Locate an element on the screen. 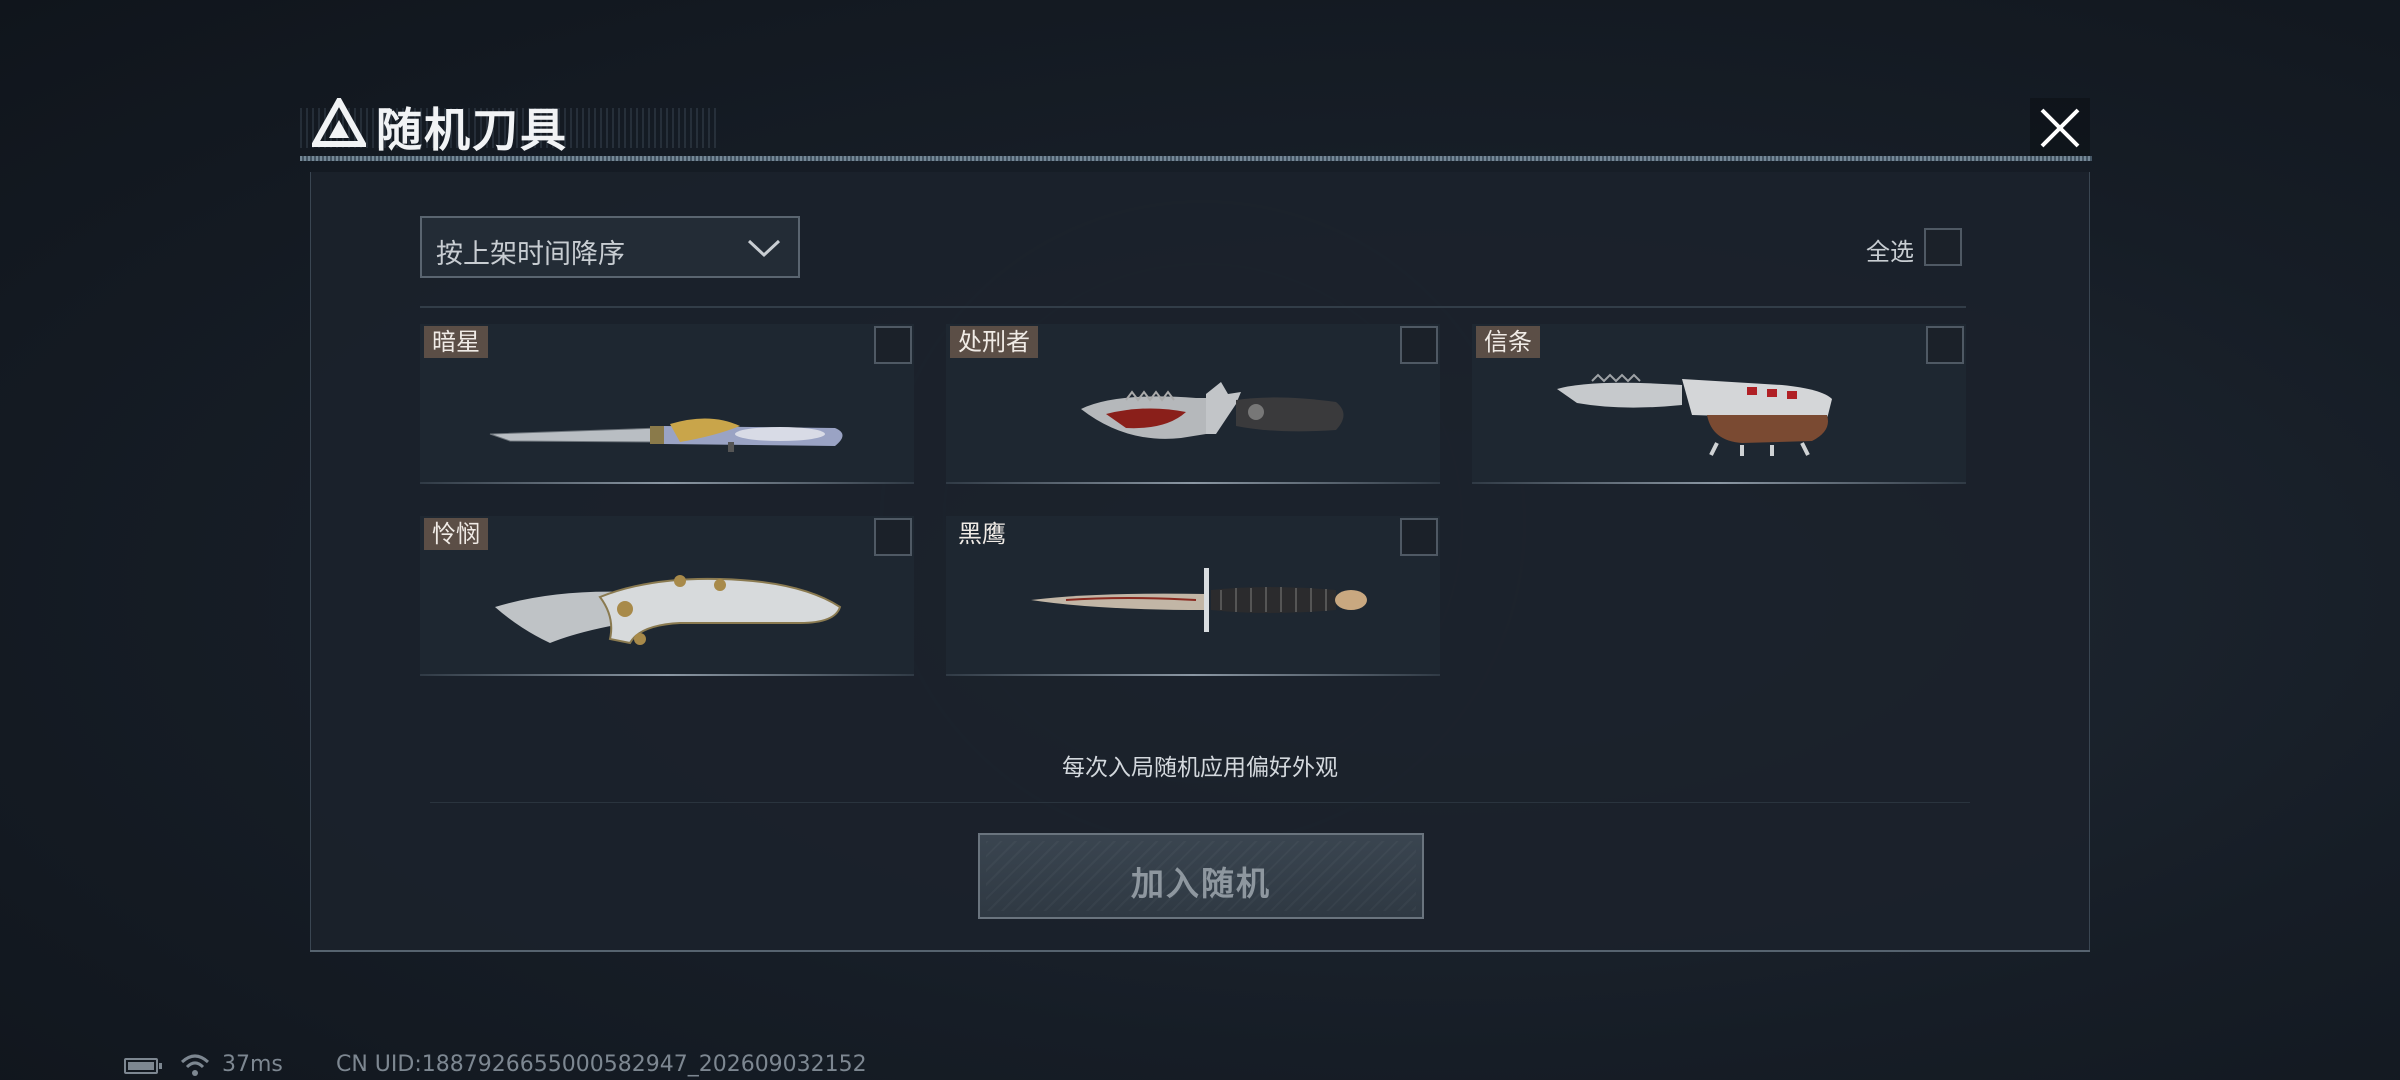 This screenshot has height=1080, width=2400. hint-text: 每次入局随机应用偏好外观 is located at coordinates (1200, 768).